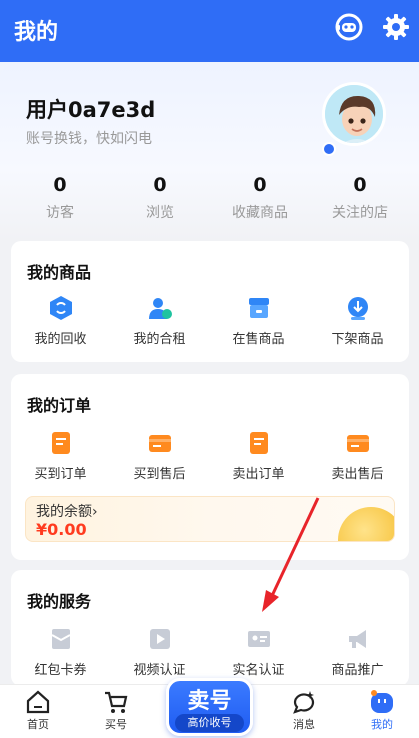 Image resolution: width=419 pixels, height=738 pixels. What do you see at coordinates (160, 198) in the screenshot?
I see `stat-views: 0 浏览` at bounding box center [160, 198].